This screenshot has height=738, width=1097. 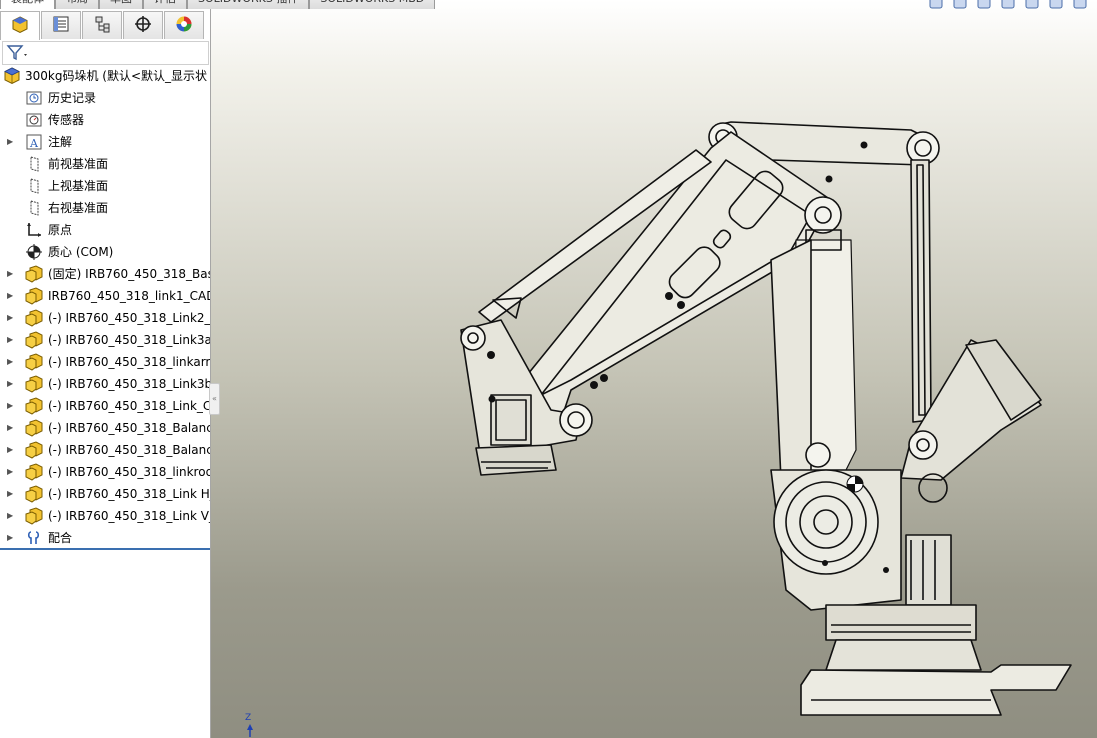 I want to click on tree-item-label: (-) IRB760_450_318_Link2_CA, so click(x=129, y=318).